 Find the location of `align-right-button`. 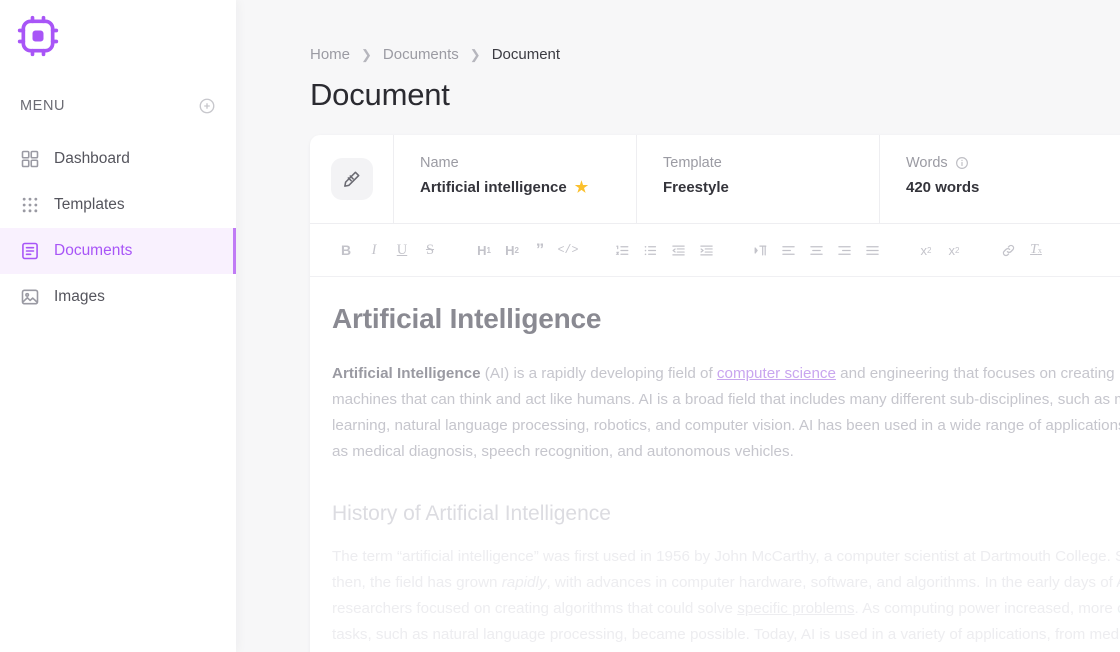

align-right-button is located at coordinates (844, 250).